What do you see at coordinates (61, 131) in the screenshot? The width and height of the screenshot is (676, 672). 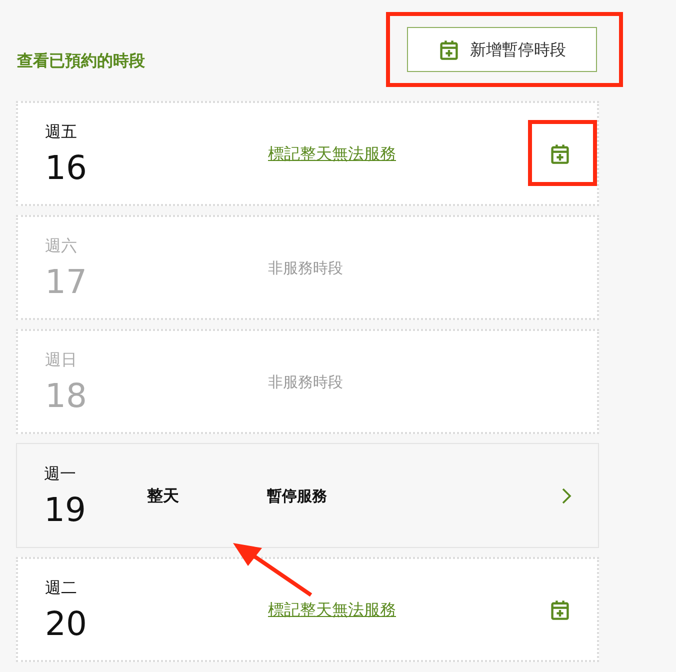 I see `weekday-label: 週五` at bounding box center [61, 131].